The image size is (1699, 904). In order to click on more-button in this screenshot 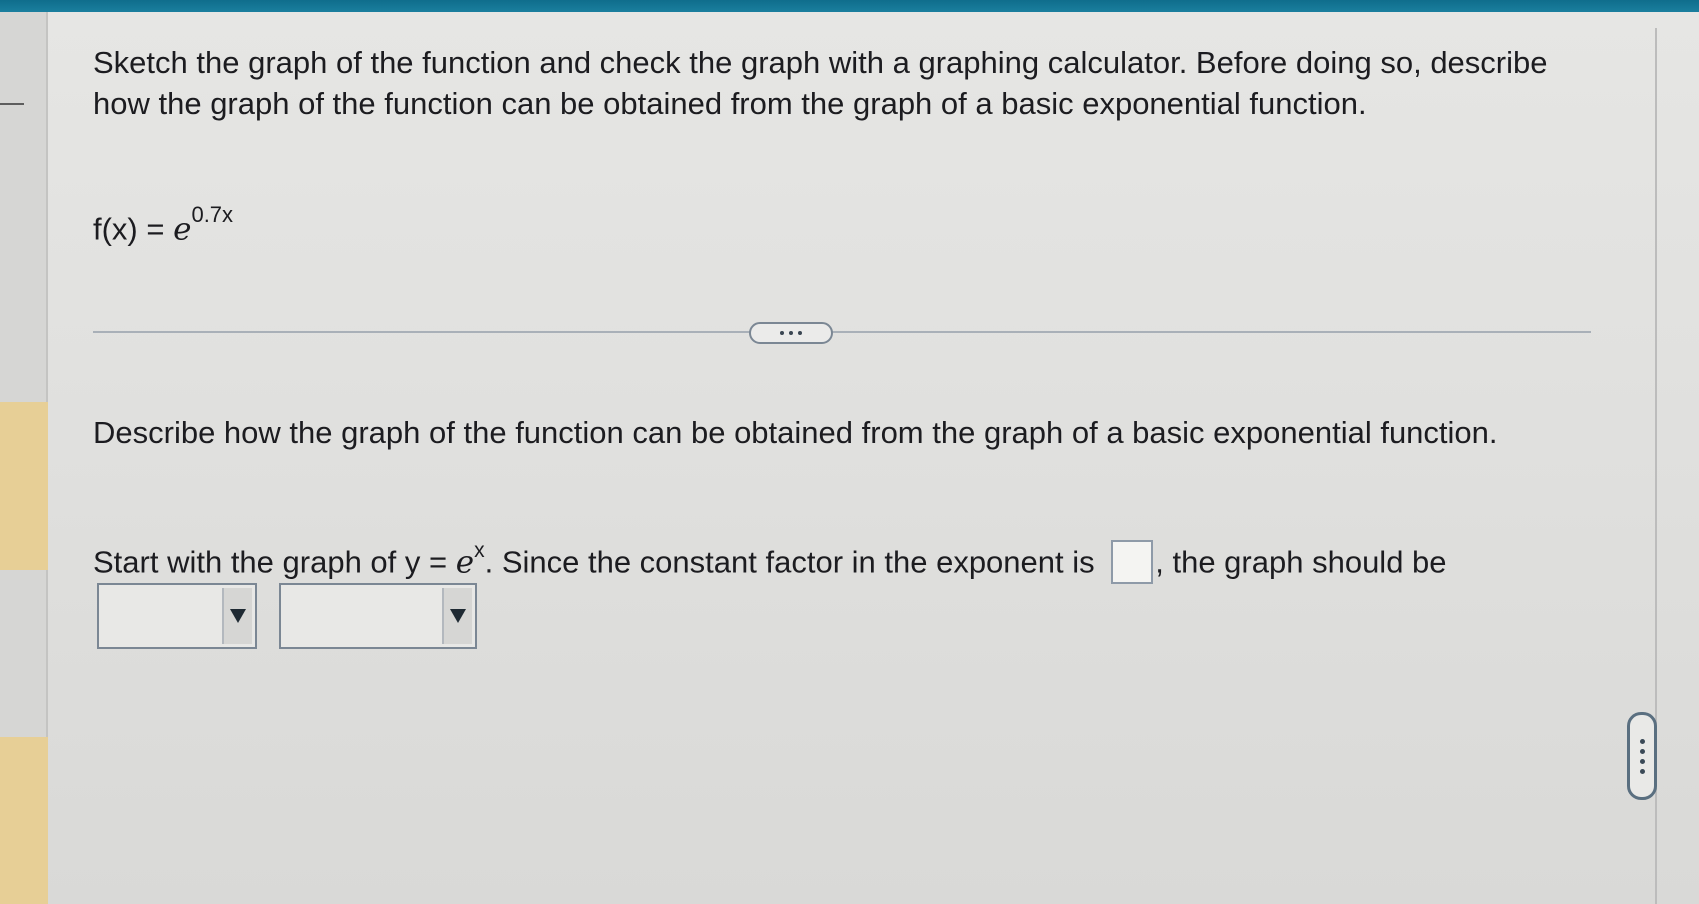, I will do `click(791, 333)`.